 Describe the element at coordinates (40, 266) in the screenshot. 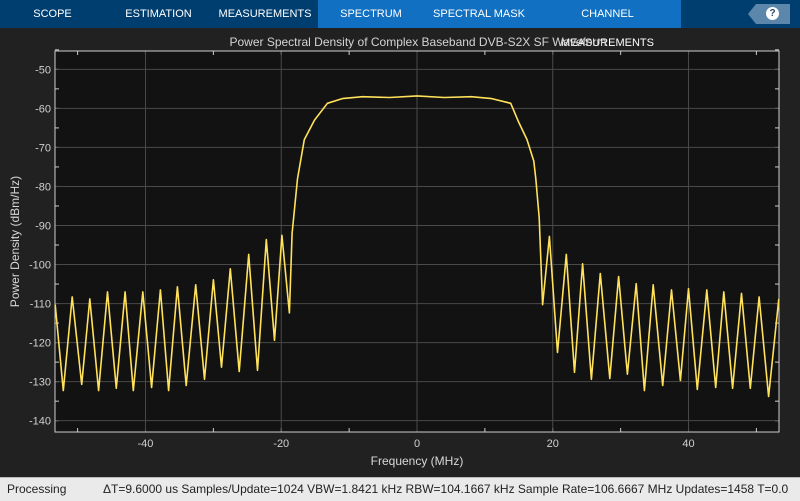

I see `y-tick-label: -100` at that location.